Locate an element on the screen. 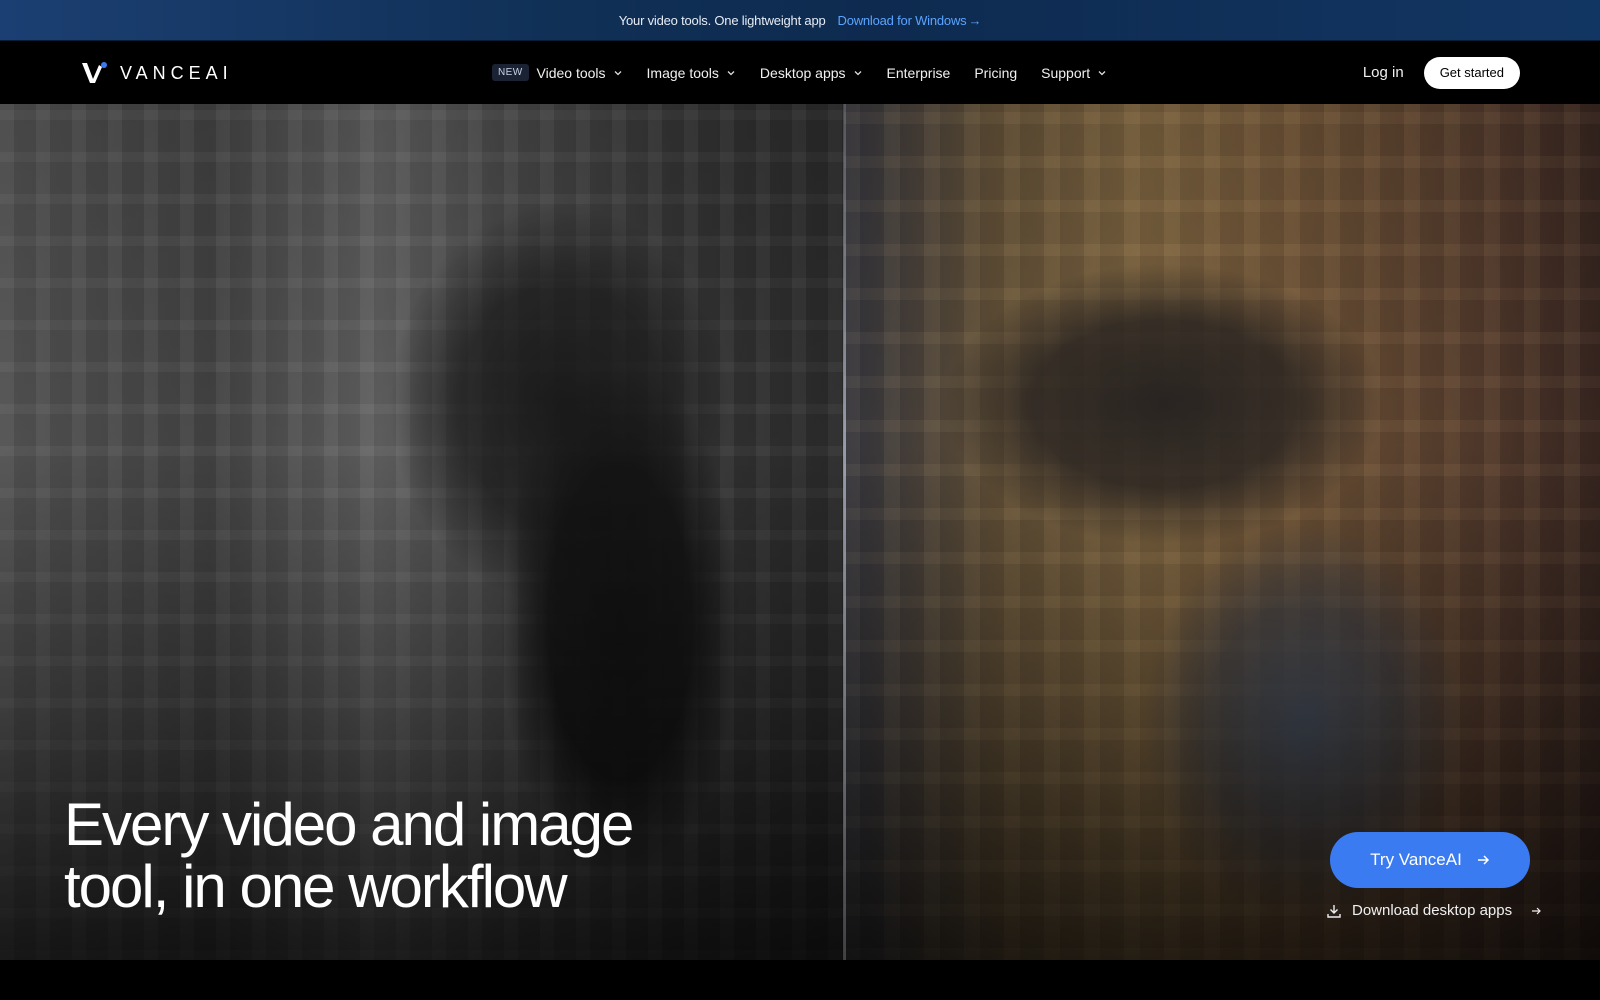 This screenshot has height=1000, width=1600. hero-headline-line2: tool, in one workflow is located at coordinates (316, 886).